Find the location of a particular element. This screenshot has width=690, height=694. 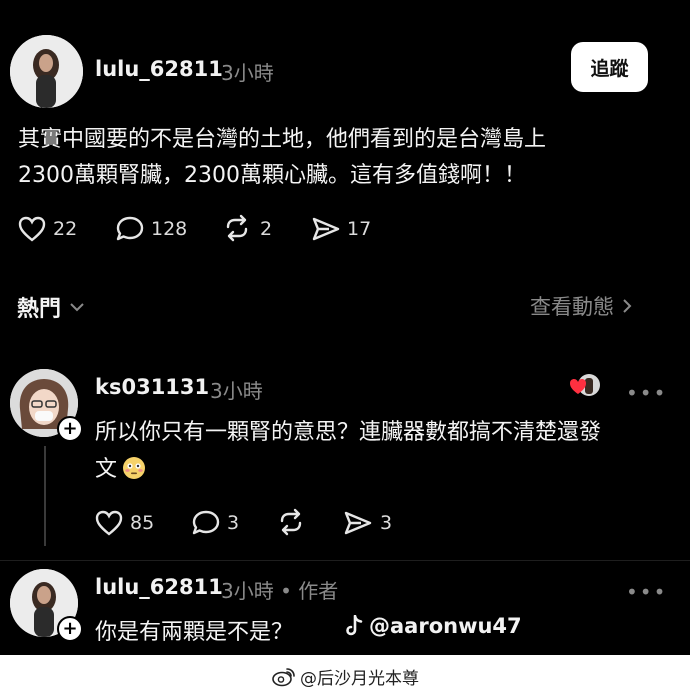

post-author-avatar is located at coordinates (46, 71).